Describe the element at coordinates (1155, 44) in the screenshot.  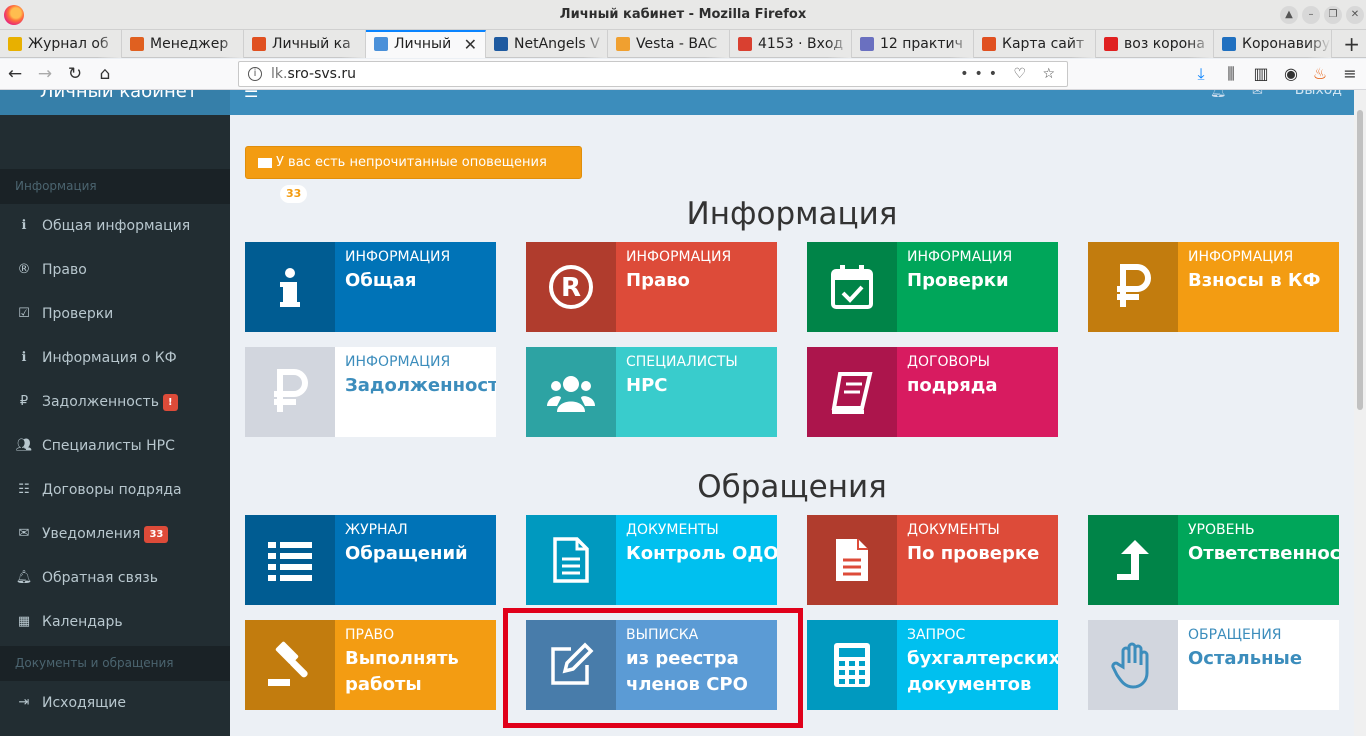
I see `browser-tab: воз корона` at that location.